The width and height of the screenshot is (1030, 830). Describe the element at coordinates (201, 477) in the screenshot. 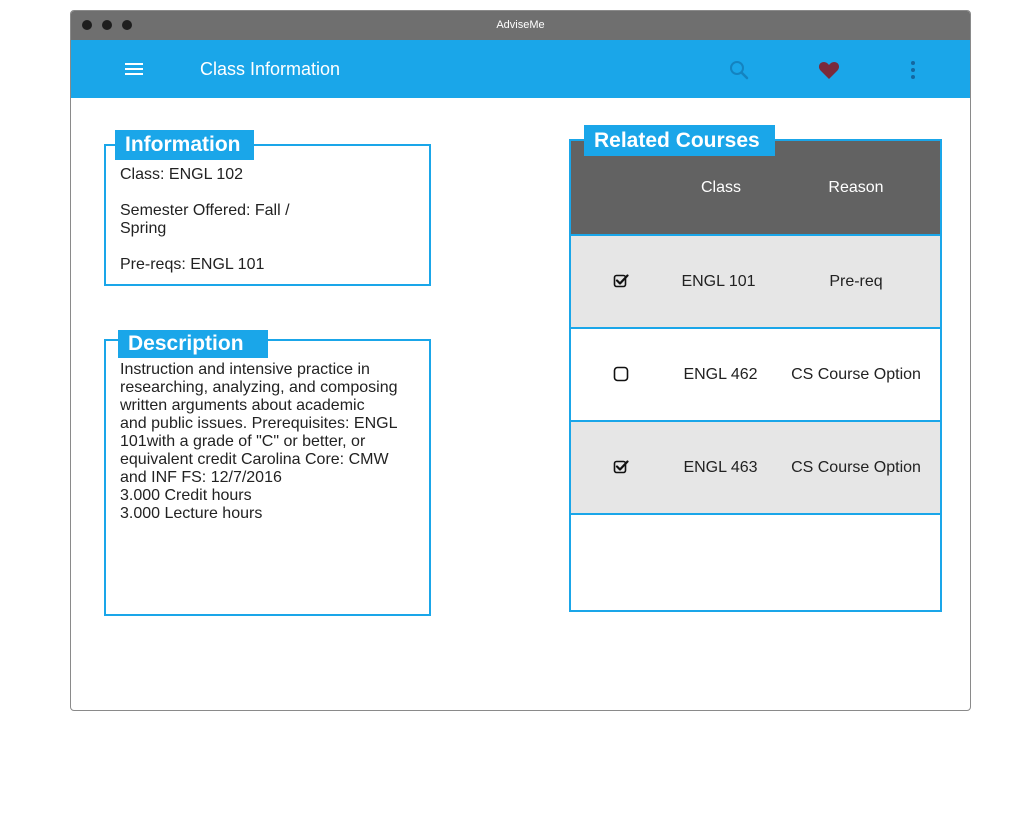

I see `description-line: and INF FS: 12/7/2016` at that location.